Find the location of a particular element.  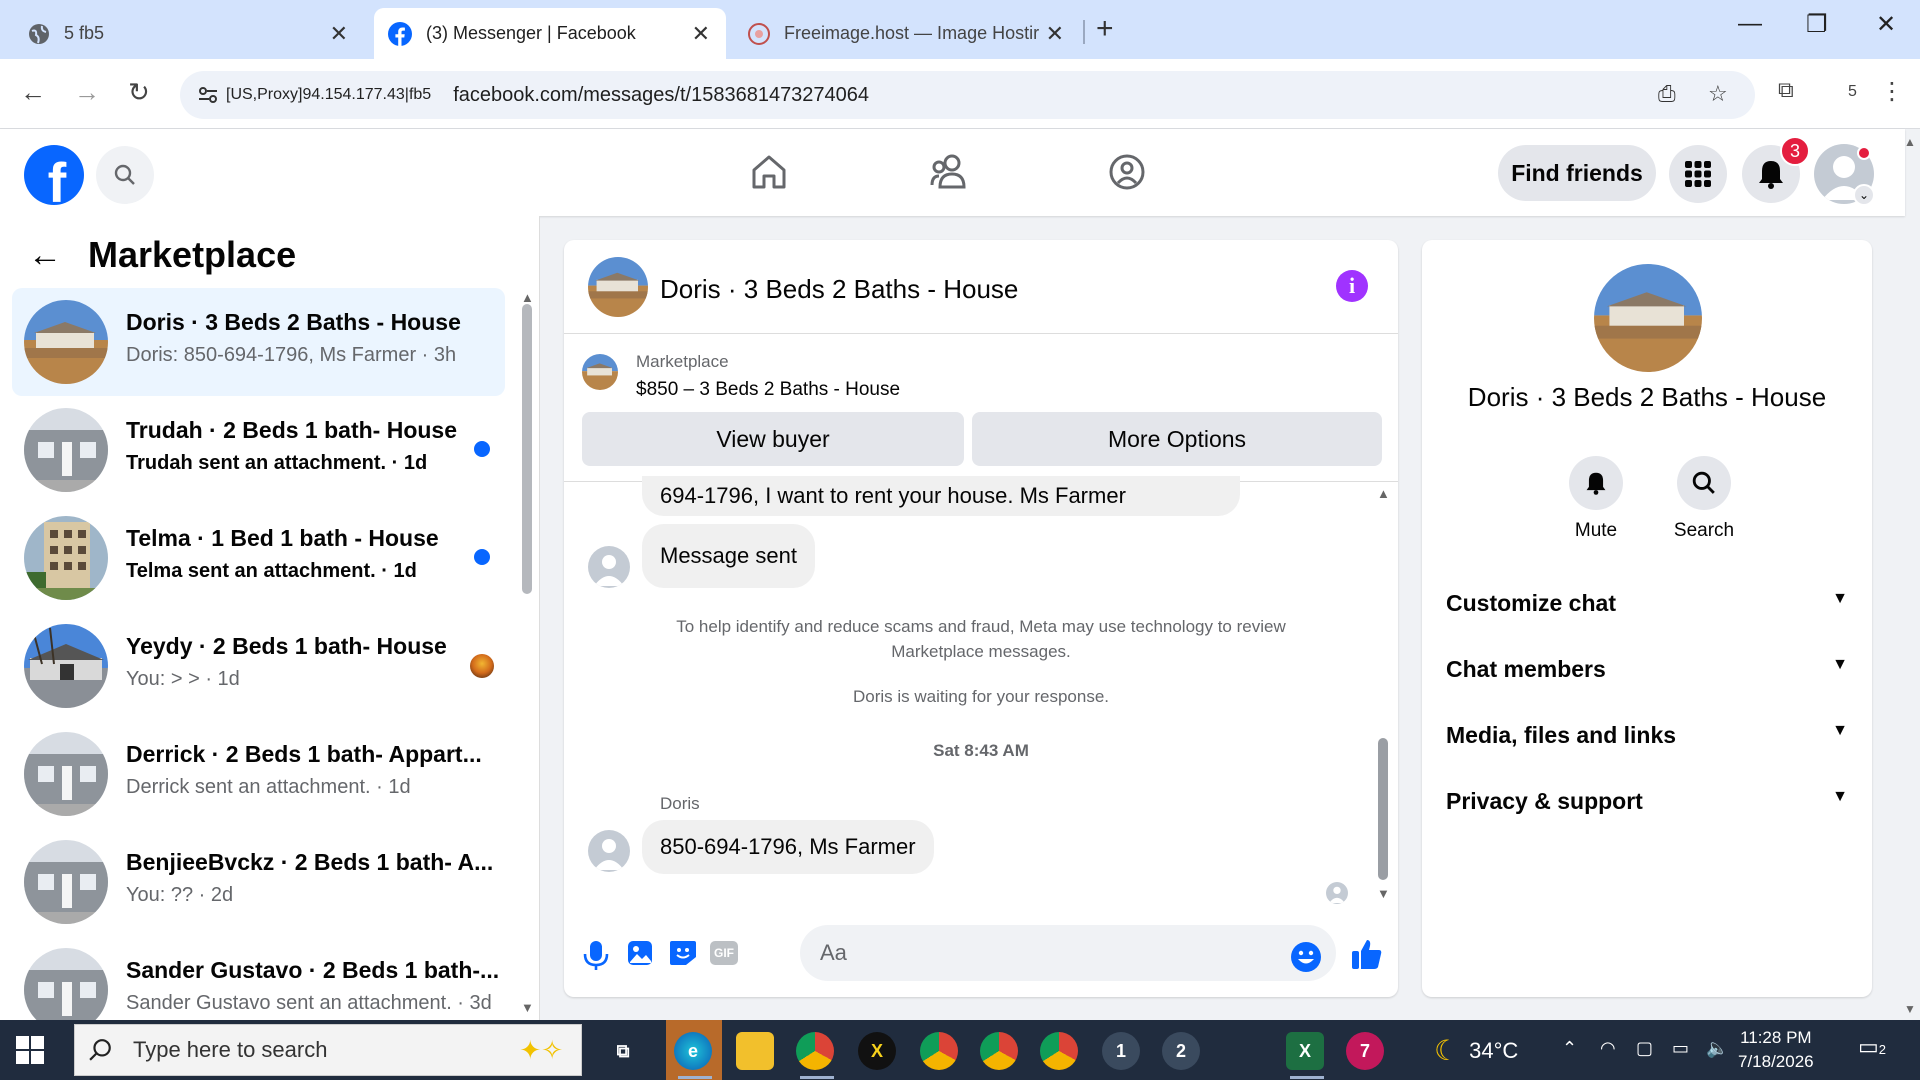

chat-scrollbar is located at coordinates (1383, 809).